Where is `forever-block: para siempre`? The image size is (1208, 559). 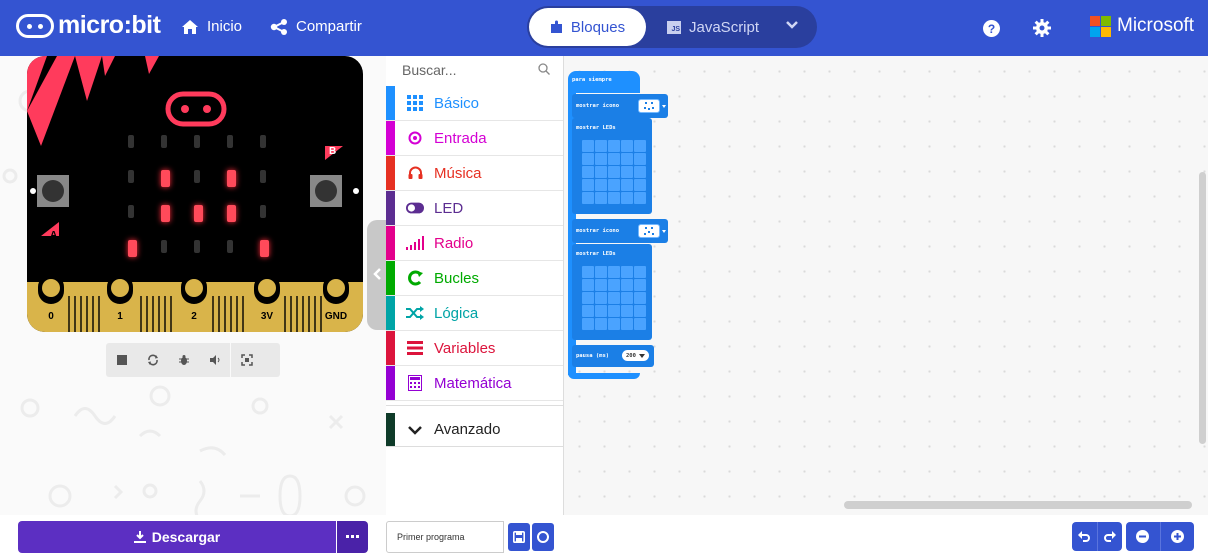 forever-block: para siempre is located at coordinates (604, 82).